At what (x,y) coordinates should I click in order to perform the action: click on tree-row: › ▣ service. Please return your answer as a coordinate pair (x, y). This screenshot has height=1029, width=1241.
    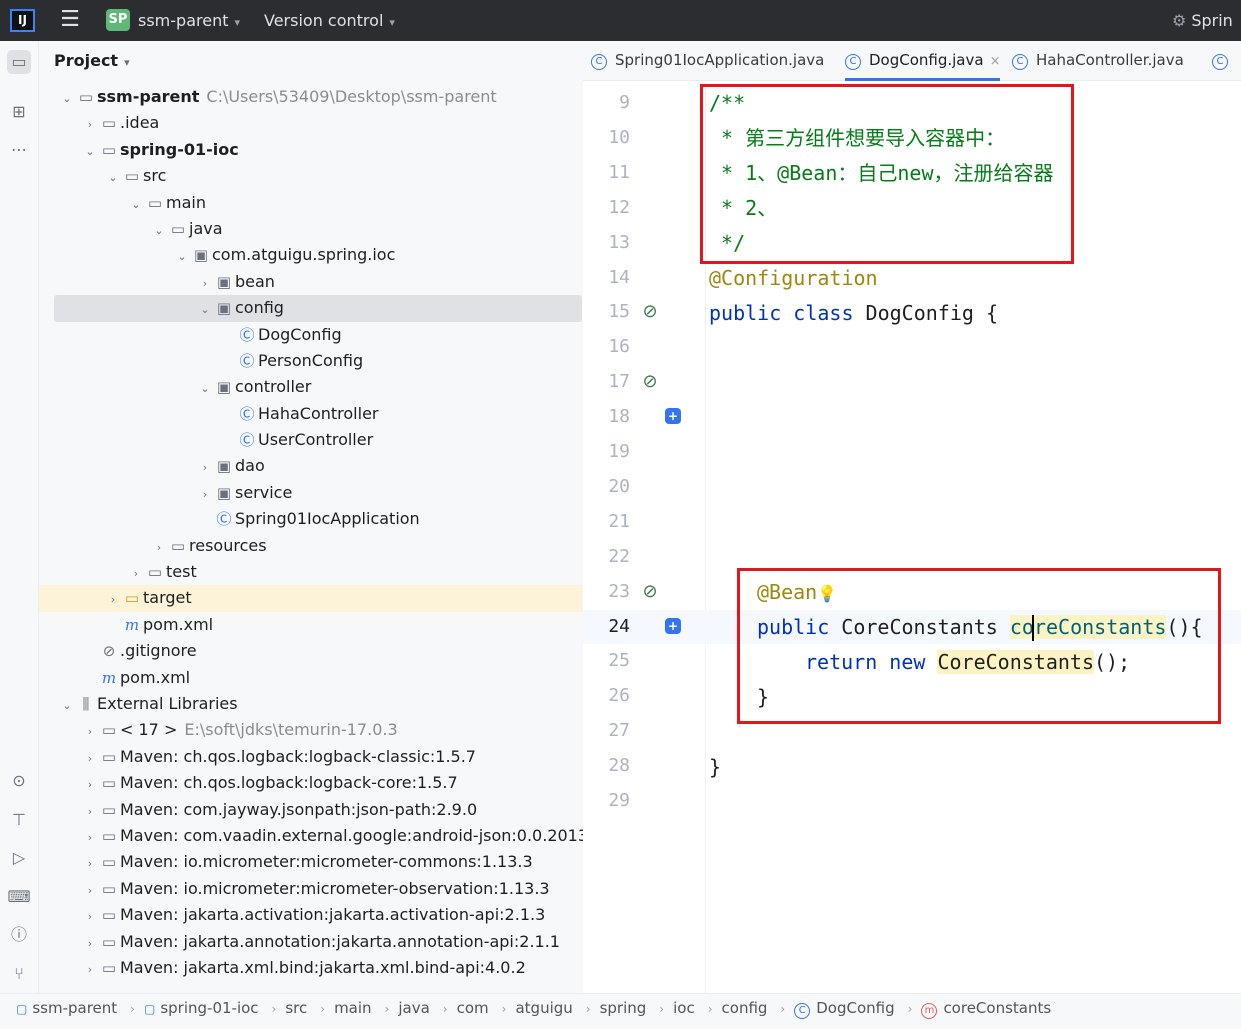
    Looking at the image, I should click on (311, 493).